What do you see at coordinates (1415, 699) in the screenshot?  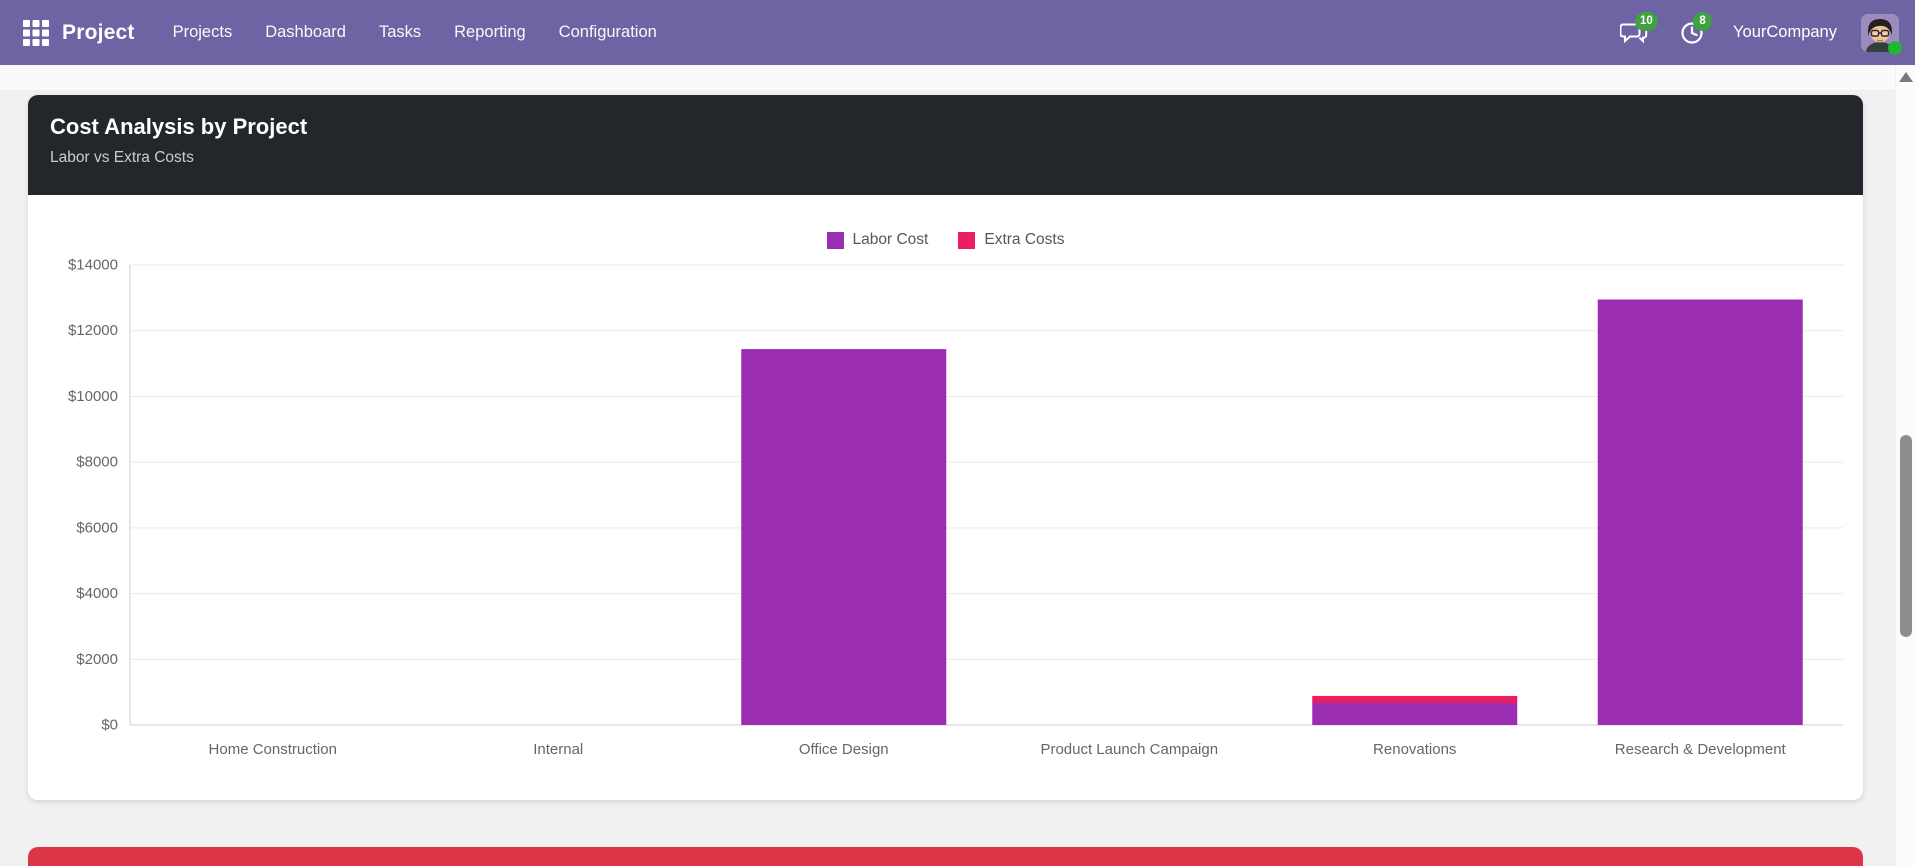 I see `bar-segment-extra-costs` at bounding box center [1415, 699].